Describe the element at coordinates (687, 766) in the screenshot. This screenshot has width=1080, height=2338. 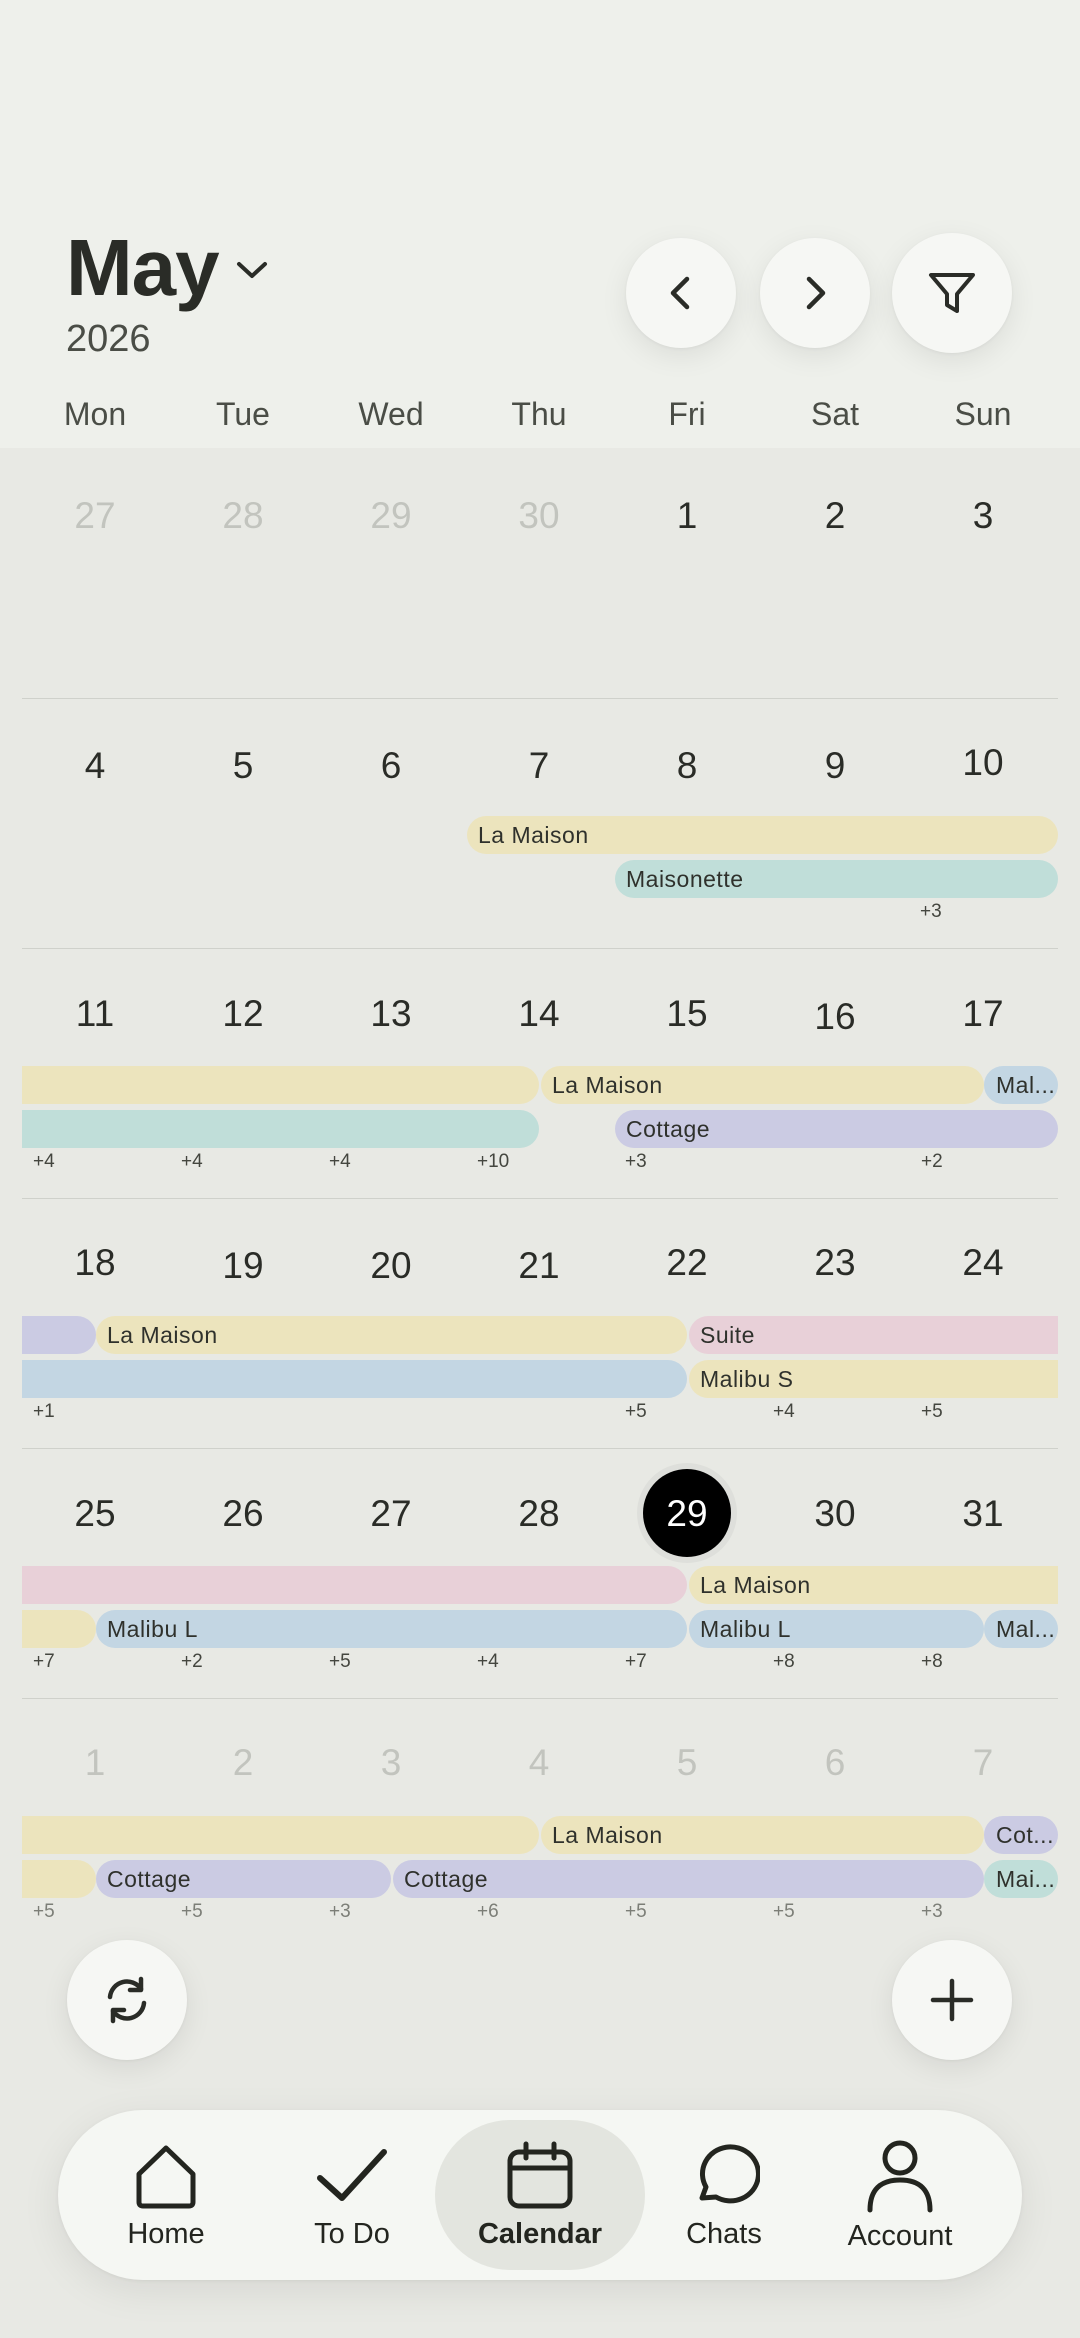
I see `day-cell: 8` at that location.